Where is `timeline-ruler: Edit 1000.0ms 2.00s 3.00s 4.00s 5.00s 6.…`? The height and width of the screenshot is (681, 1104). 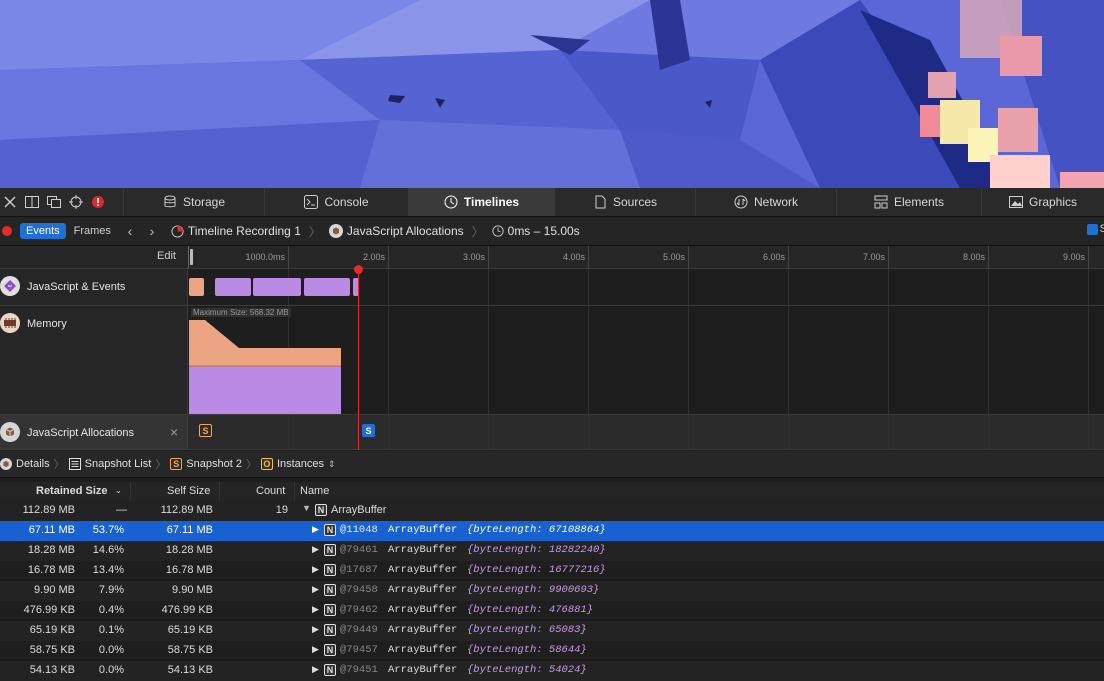 timeline-ruler: Edit 1000.0ms 2.00s 3.00s 4.00s 5.00s 6.… is located at coordinates (552, 257).